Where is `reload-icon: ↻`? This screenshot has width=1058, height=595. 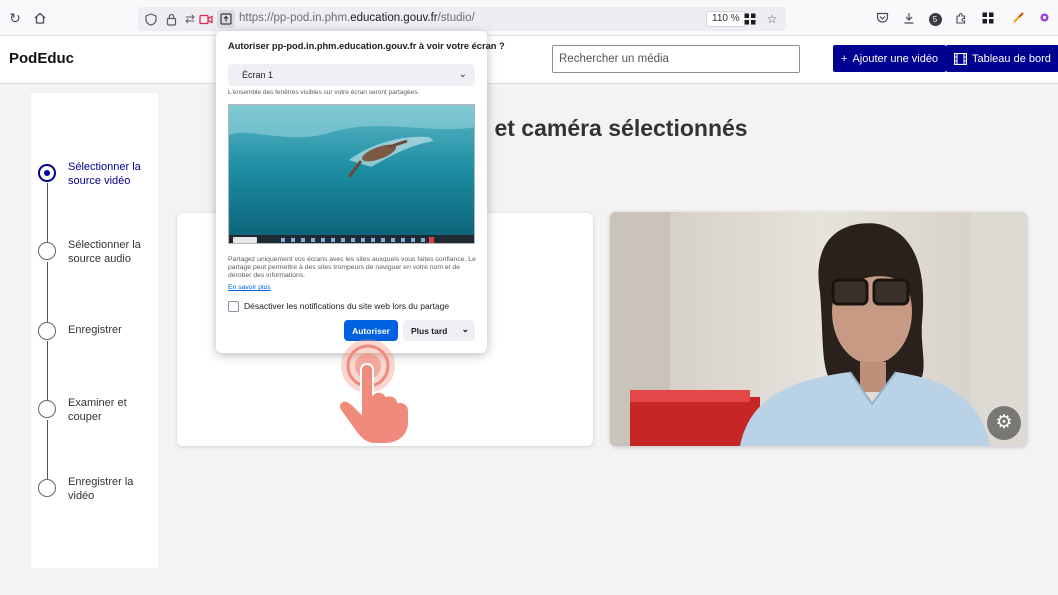 reload-icon: ↻ is located at coordinates (15, 18).